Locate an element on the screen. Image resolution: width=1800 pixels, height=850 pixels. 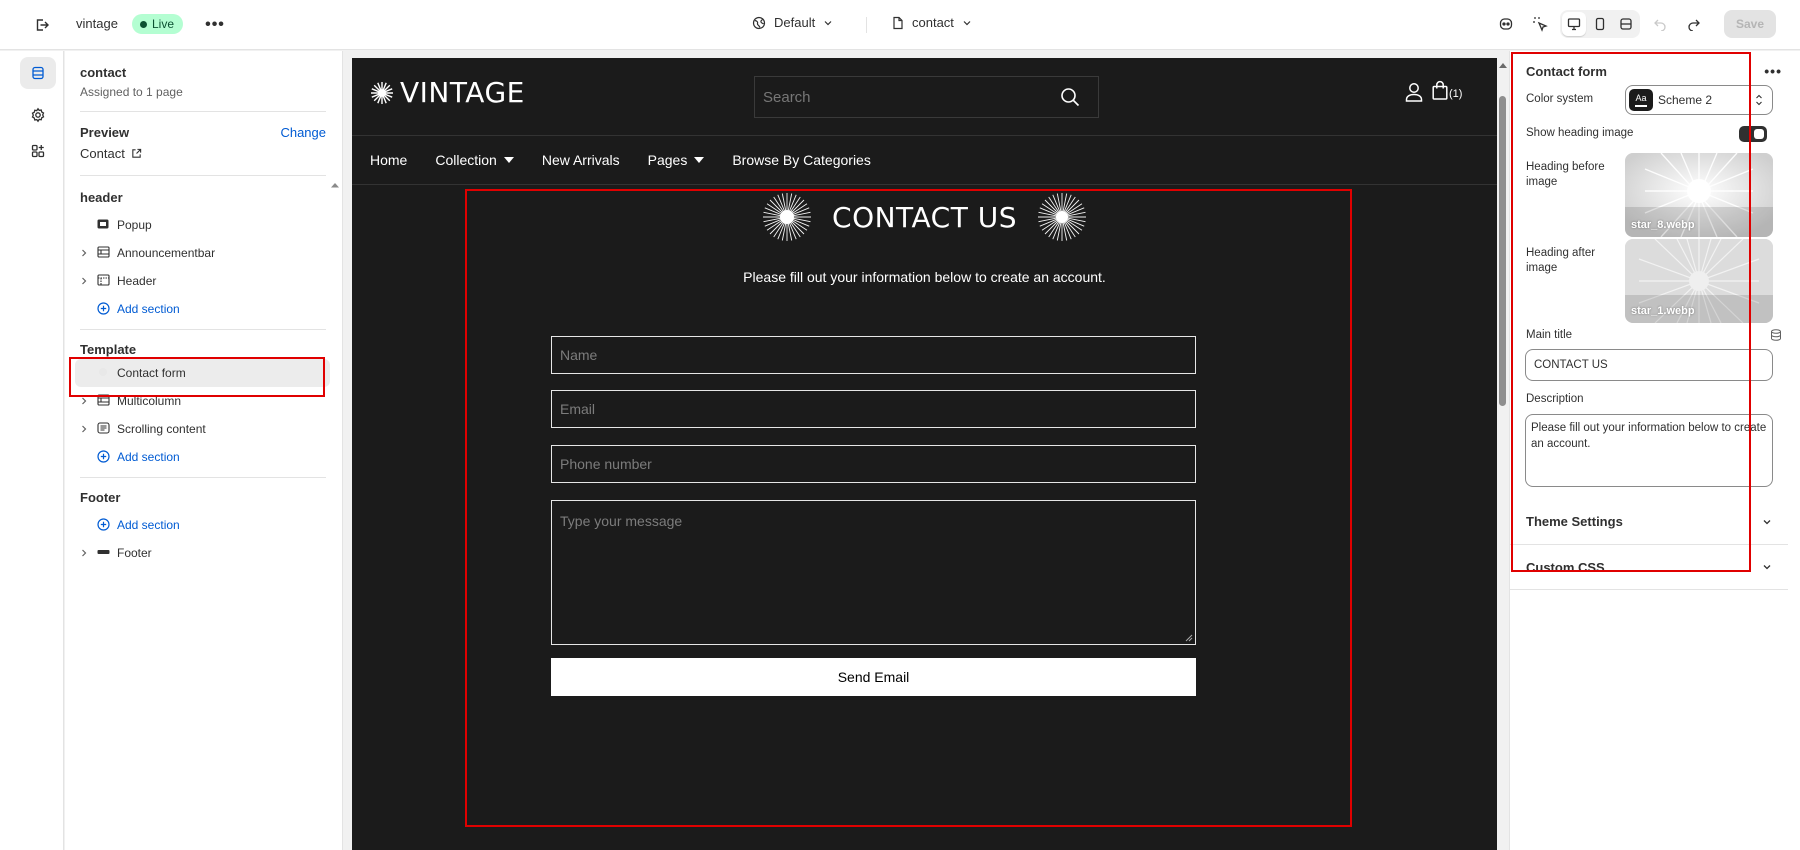
add-section-template: Add section is located at coordinates (203, 457).